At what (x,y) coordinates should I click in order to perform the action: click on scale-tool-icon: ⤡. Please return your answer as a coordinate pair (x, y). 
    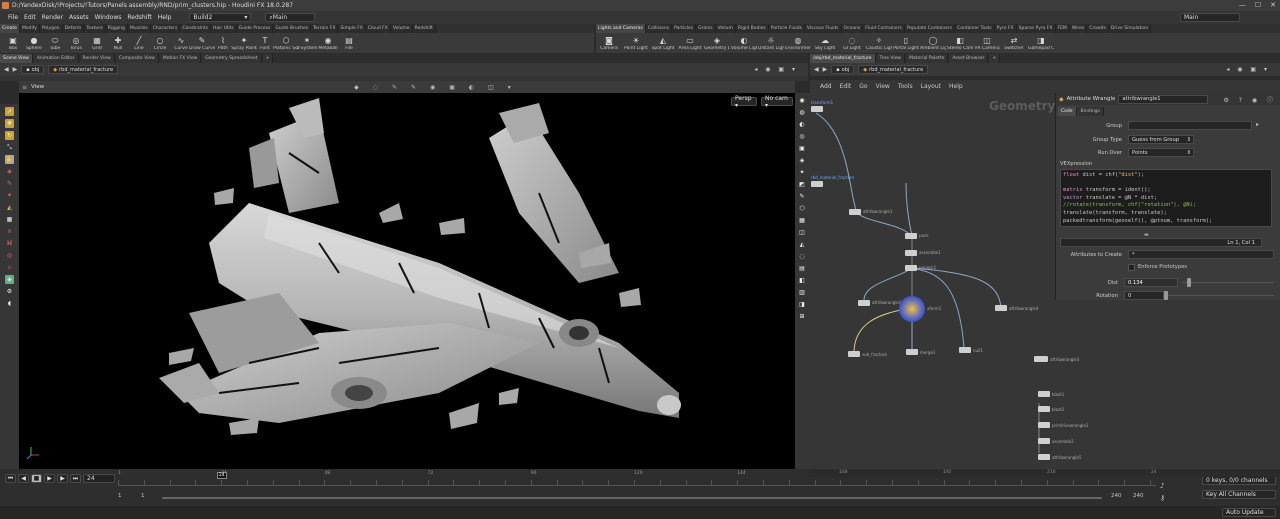
    Looking at the image, I should click on (9, 147).